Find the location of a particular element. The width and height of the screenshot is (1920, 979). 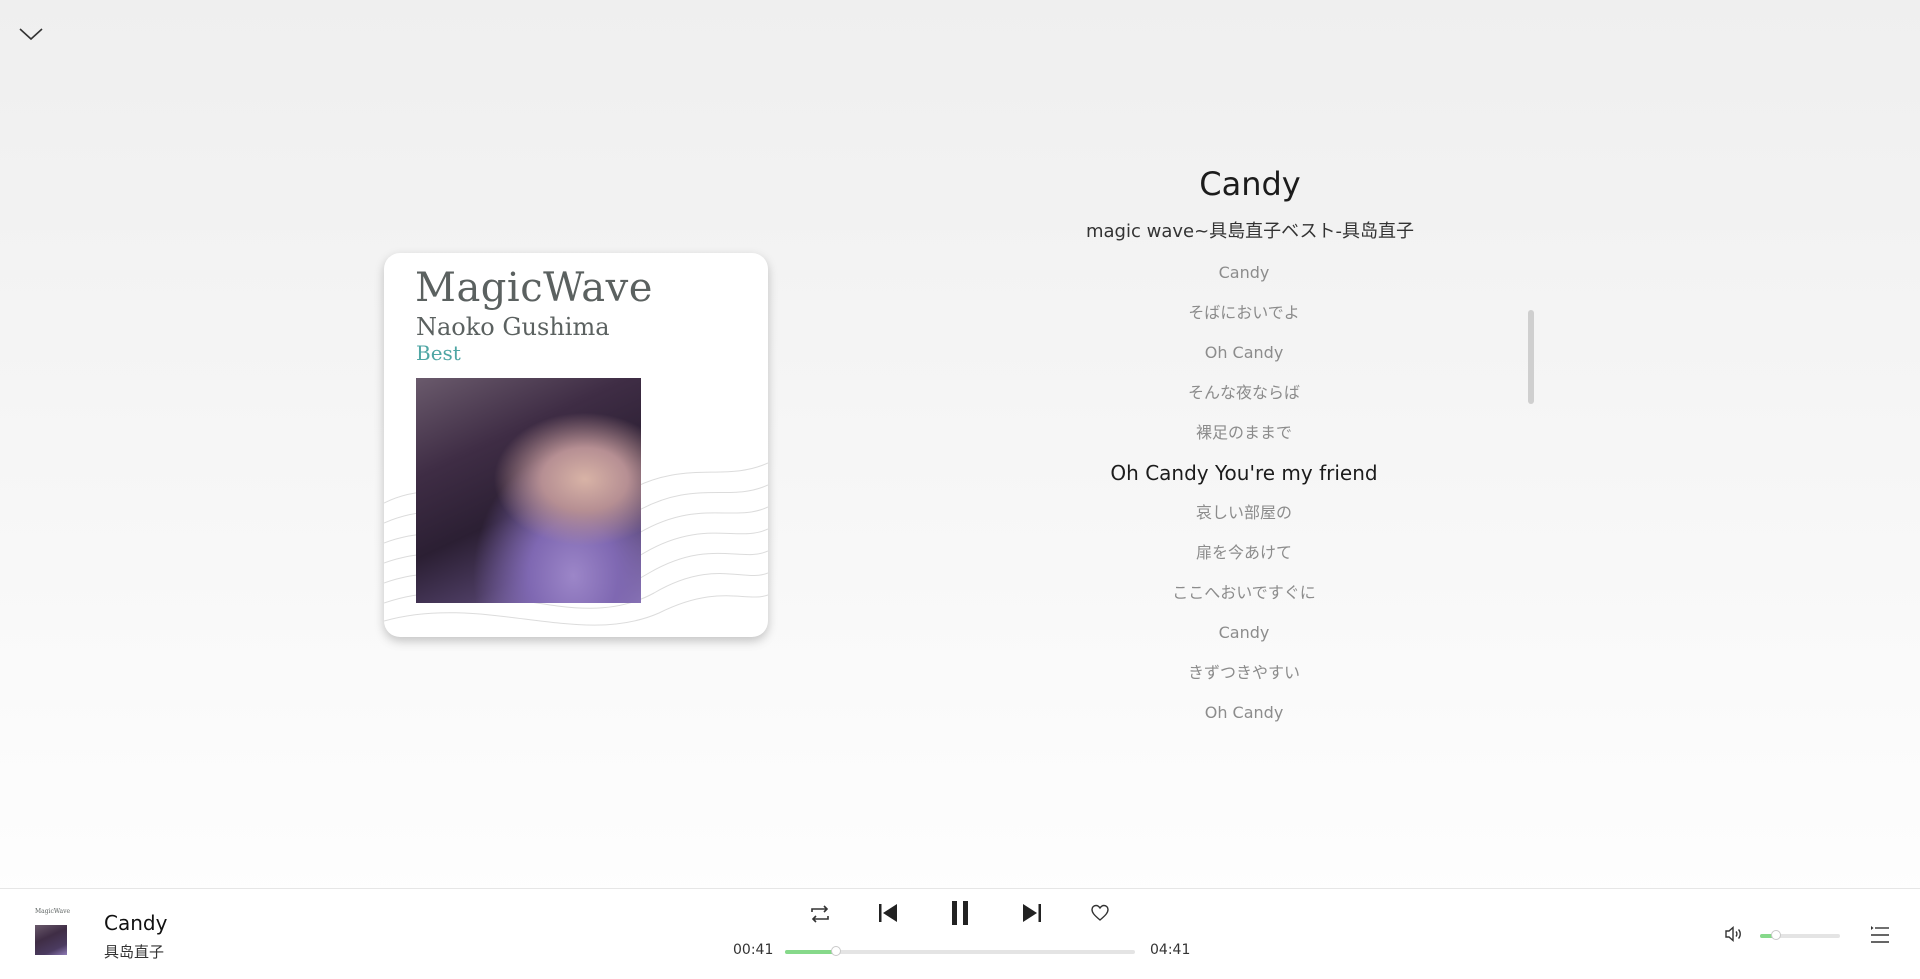

previous-track-icon is located at coordinates (888, 913).